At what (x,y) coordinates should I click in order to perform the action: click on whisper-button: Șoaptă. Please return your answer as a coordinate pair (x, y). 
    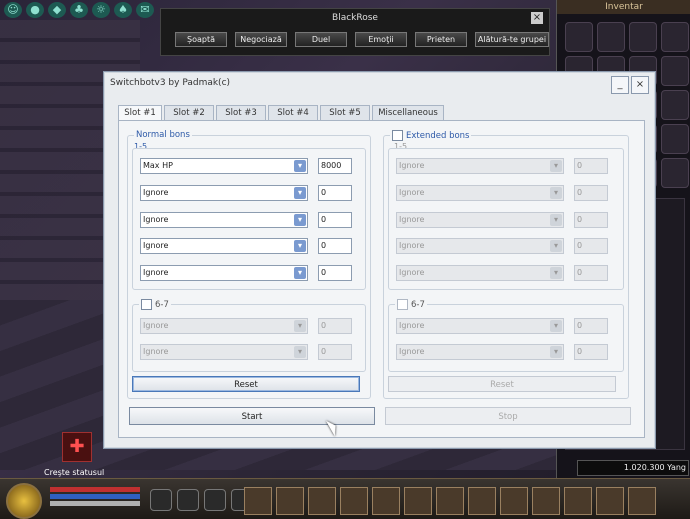
    Looking at the image, I should click on (201, 39).